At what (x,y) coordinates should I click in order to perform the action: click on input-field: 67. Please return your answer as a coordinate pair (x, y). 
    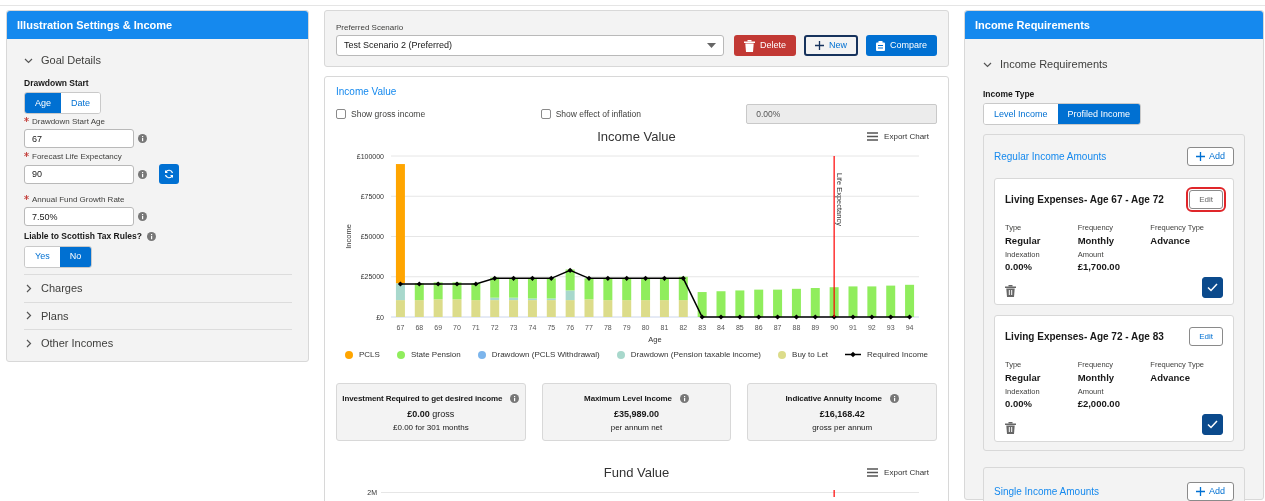
    Looking at the image, I should click on (79, 139).